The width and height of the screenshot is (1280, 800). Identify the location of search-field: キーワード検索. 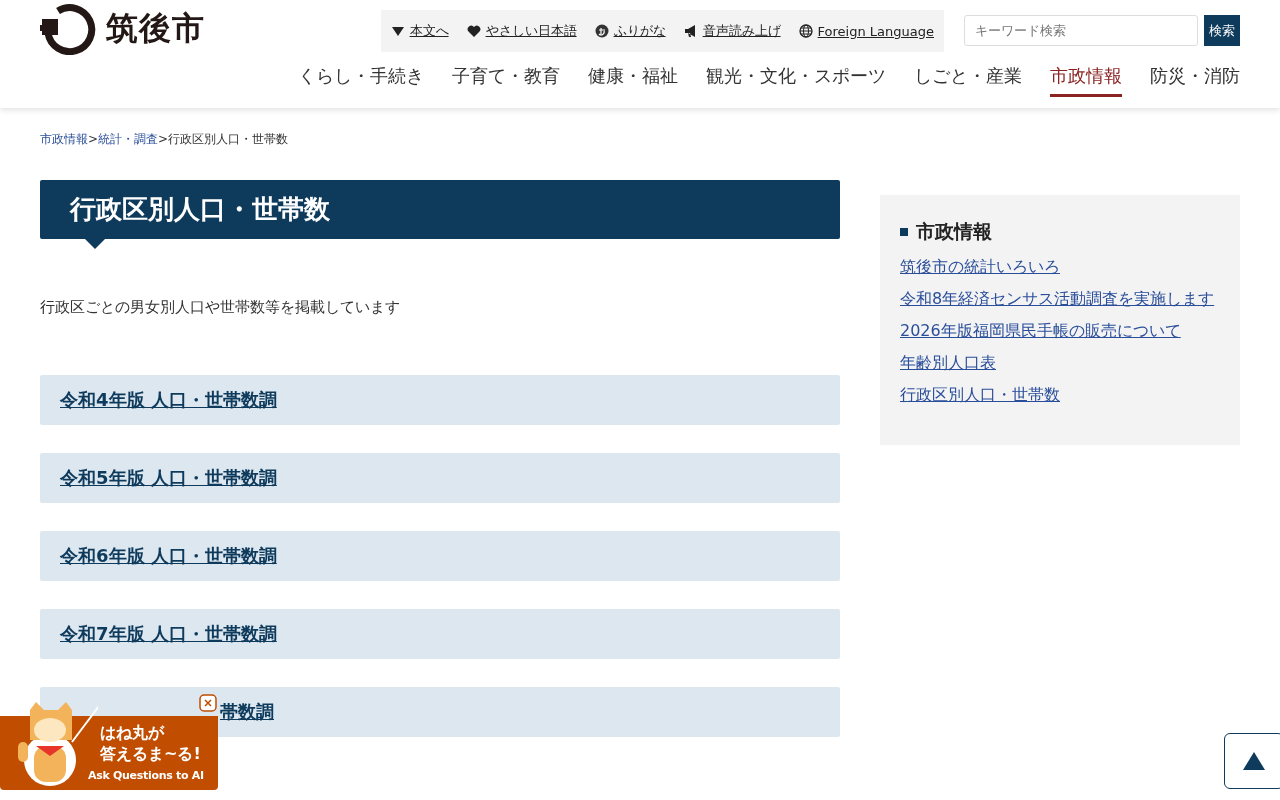
(1081, 30).